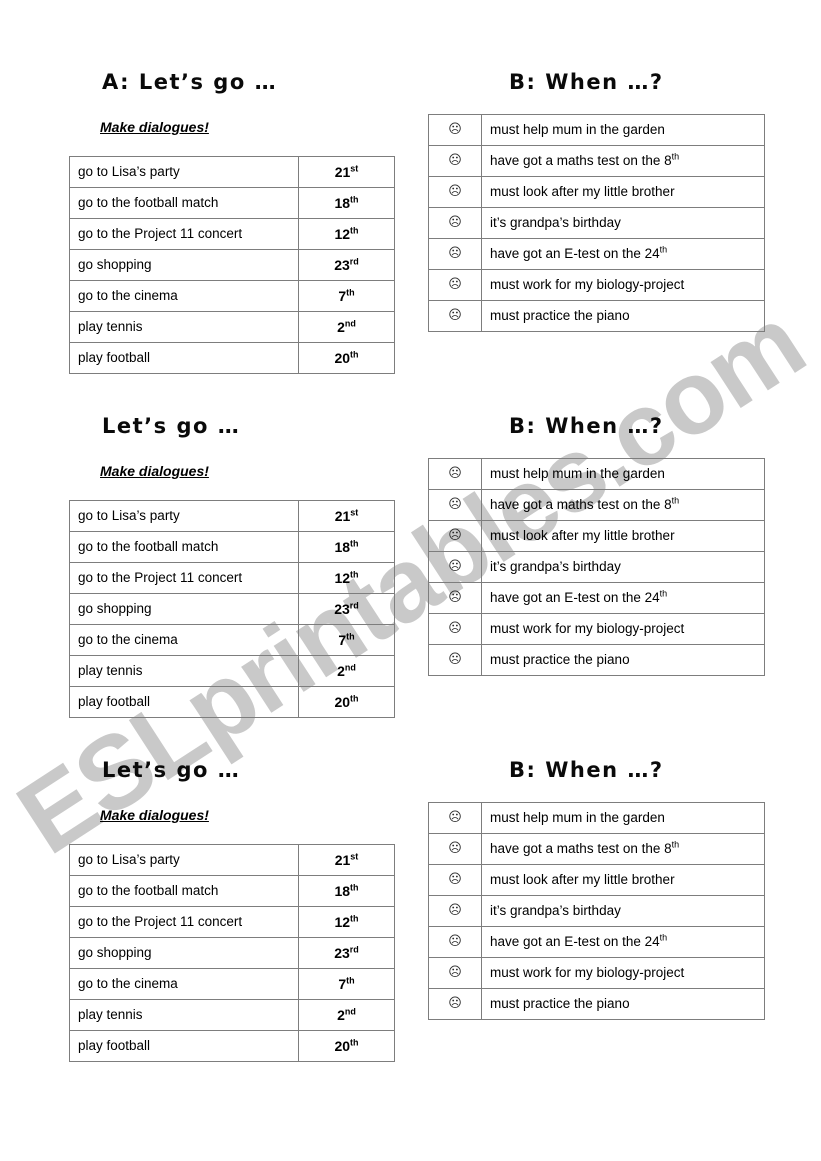  What do you see at coordinates (154, 127) in the screenshot?
I see `instruction-make-dialogues: Make dialogues!` at bounding box center [154, 127].